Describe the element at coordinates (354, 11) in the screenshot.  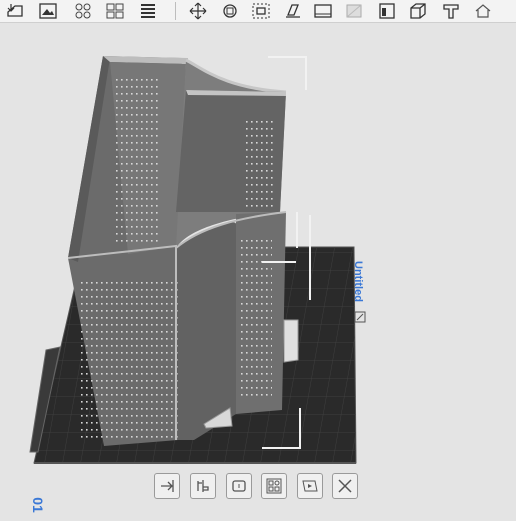
I see `support-paint-icon` at that location.